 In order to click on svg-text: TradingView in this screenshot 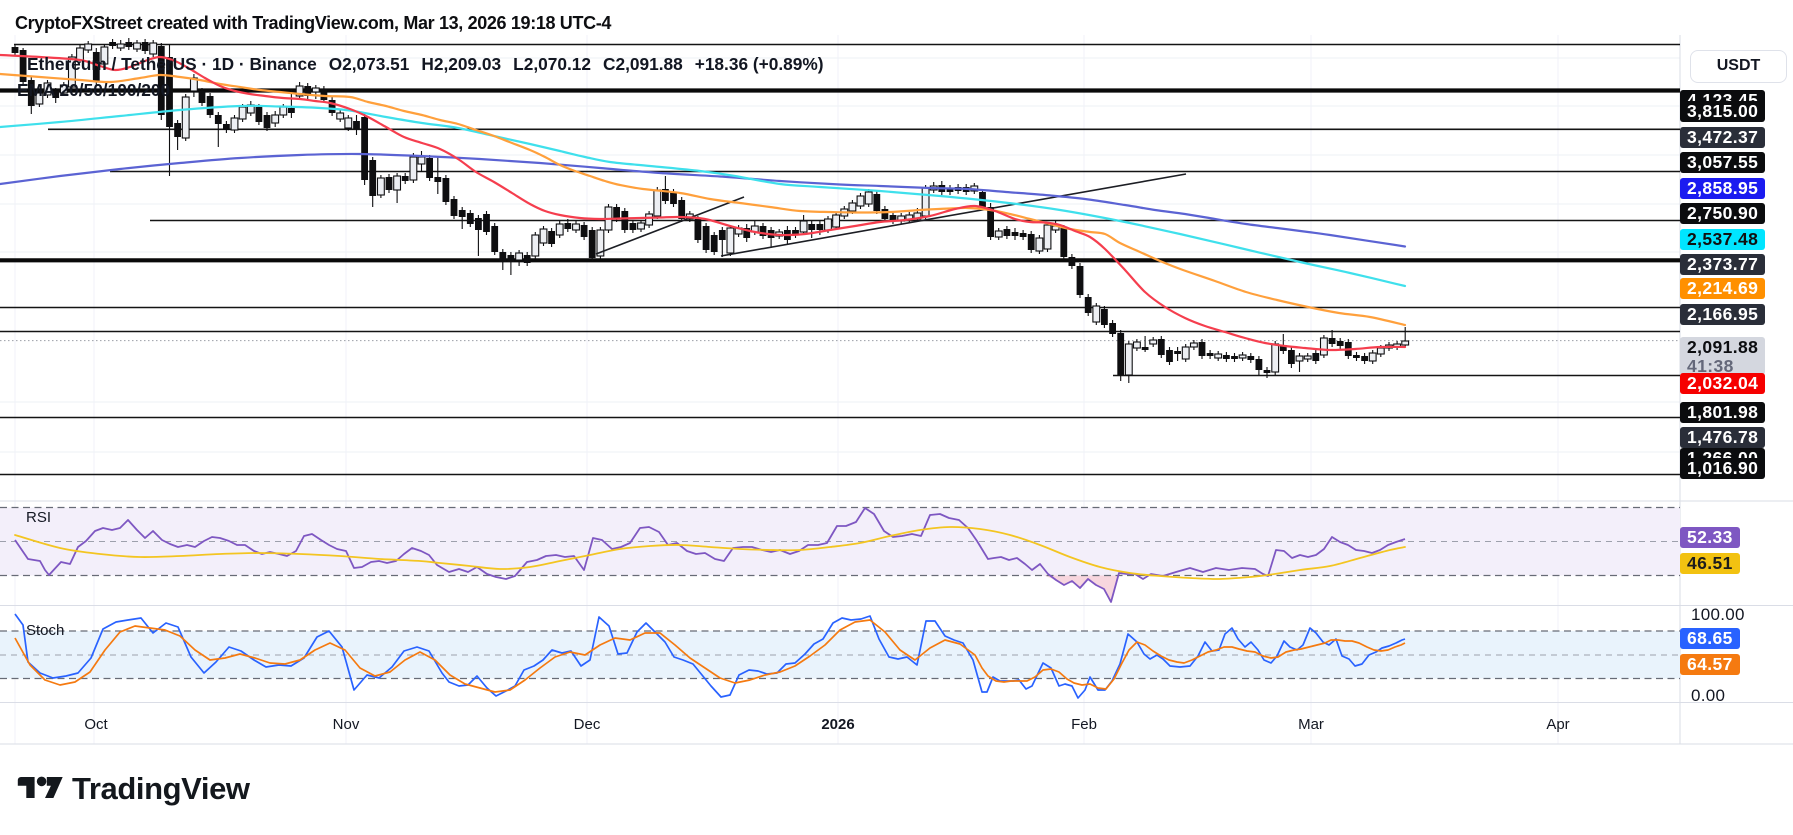, I will do `click(161, 789)`.